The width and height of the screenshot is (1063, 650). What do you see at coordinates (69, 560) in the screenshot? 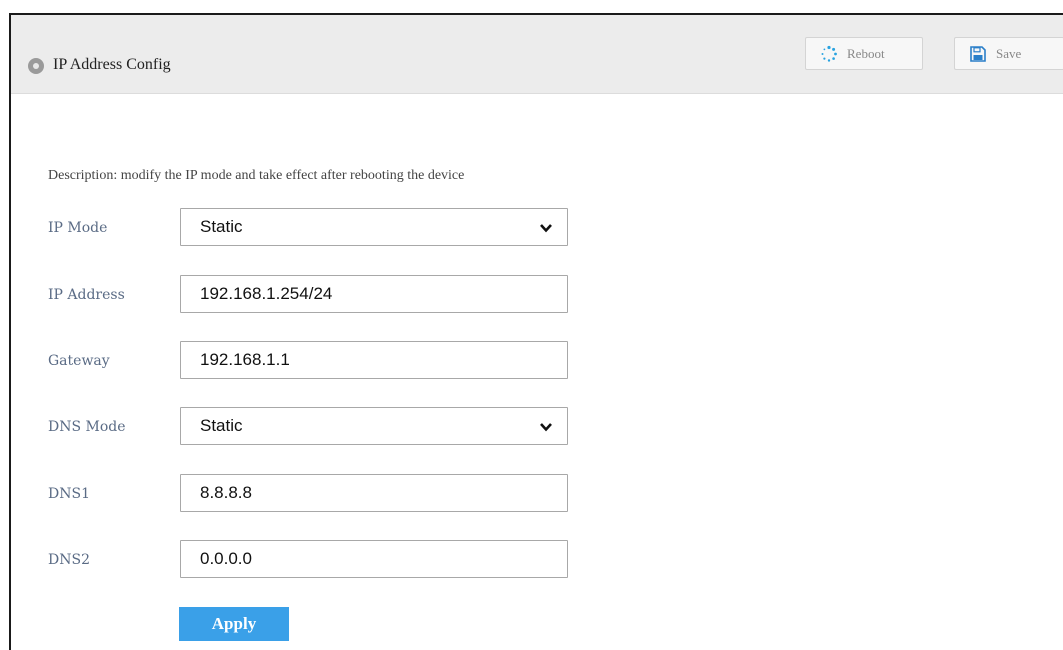
I see `dns2-label: DNS2` at bounding box center [69, 560].